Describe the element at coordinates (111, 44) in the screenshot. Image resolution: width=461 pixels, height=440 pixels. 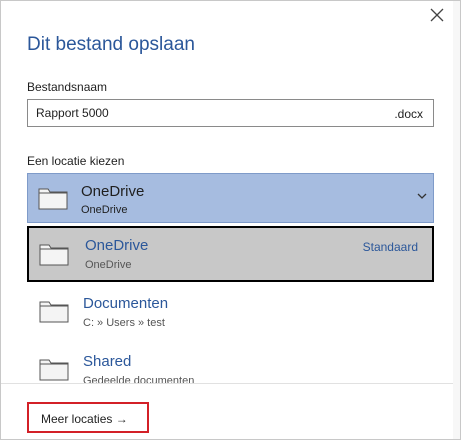
I see `dialog-title: Dit bestand opslaan` at that location.